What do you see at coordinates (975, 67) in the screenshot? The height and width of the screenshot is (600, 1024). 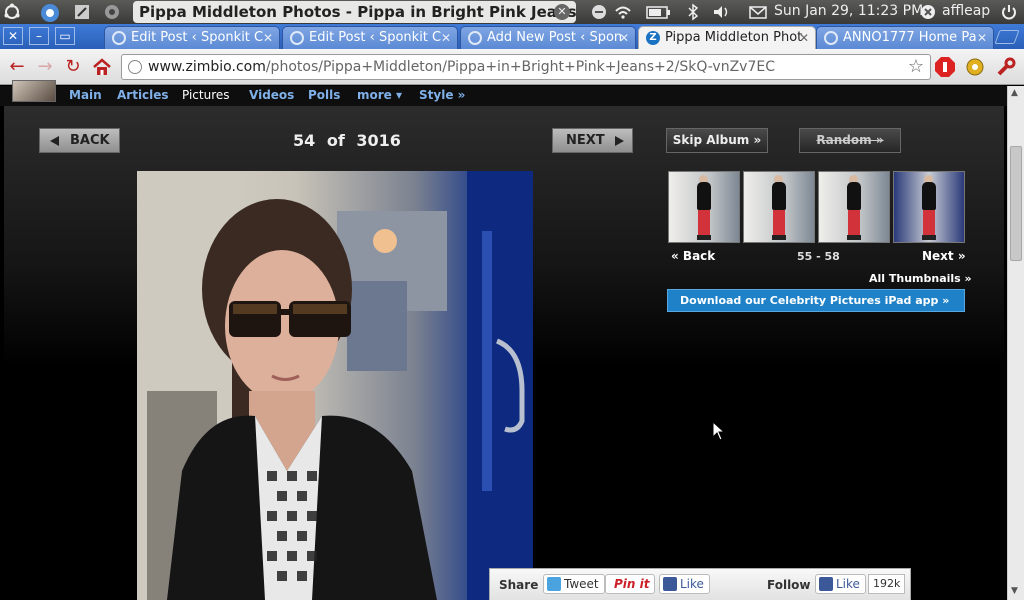 I see `settings-extension-icon` at bounding box center [975, 67].